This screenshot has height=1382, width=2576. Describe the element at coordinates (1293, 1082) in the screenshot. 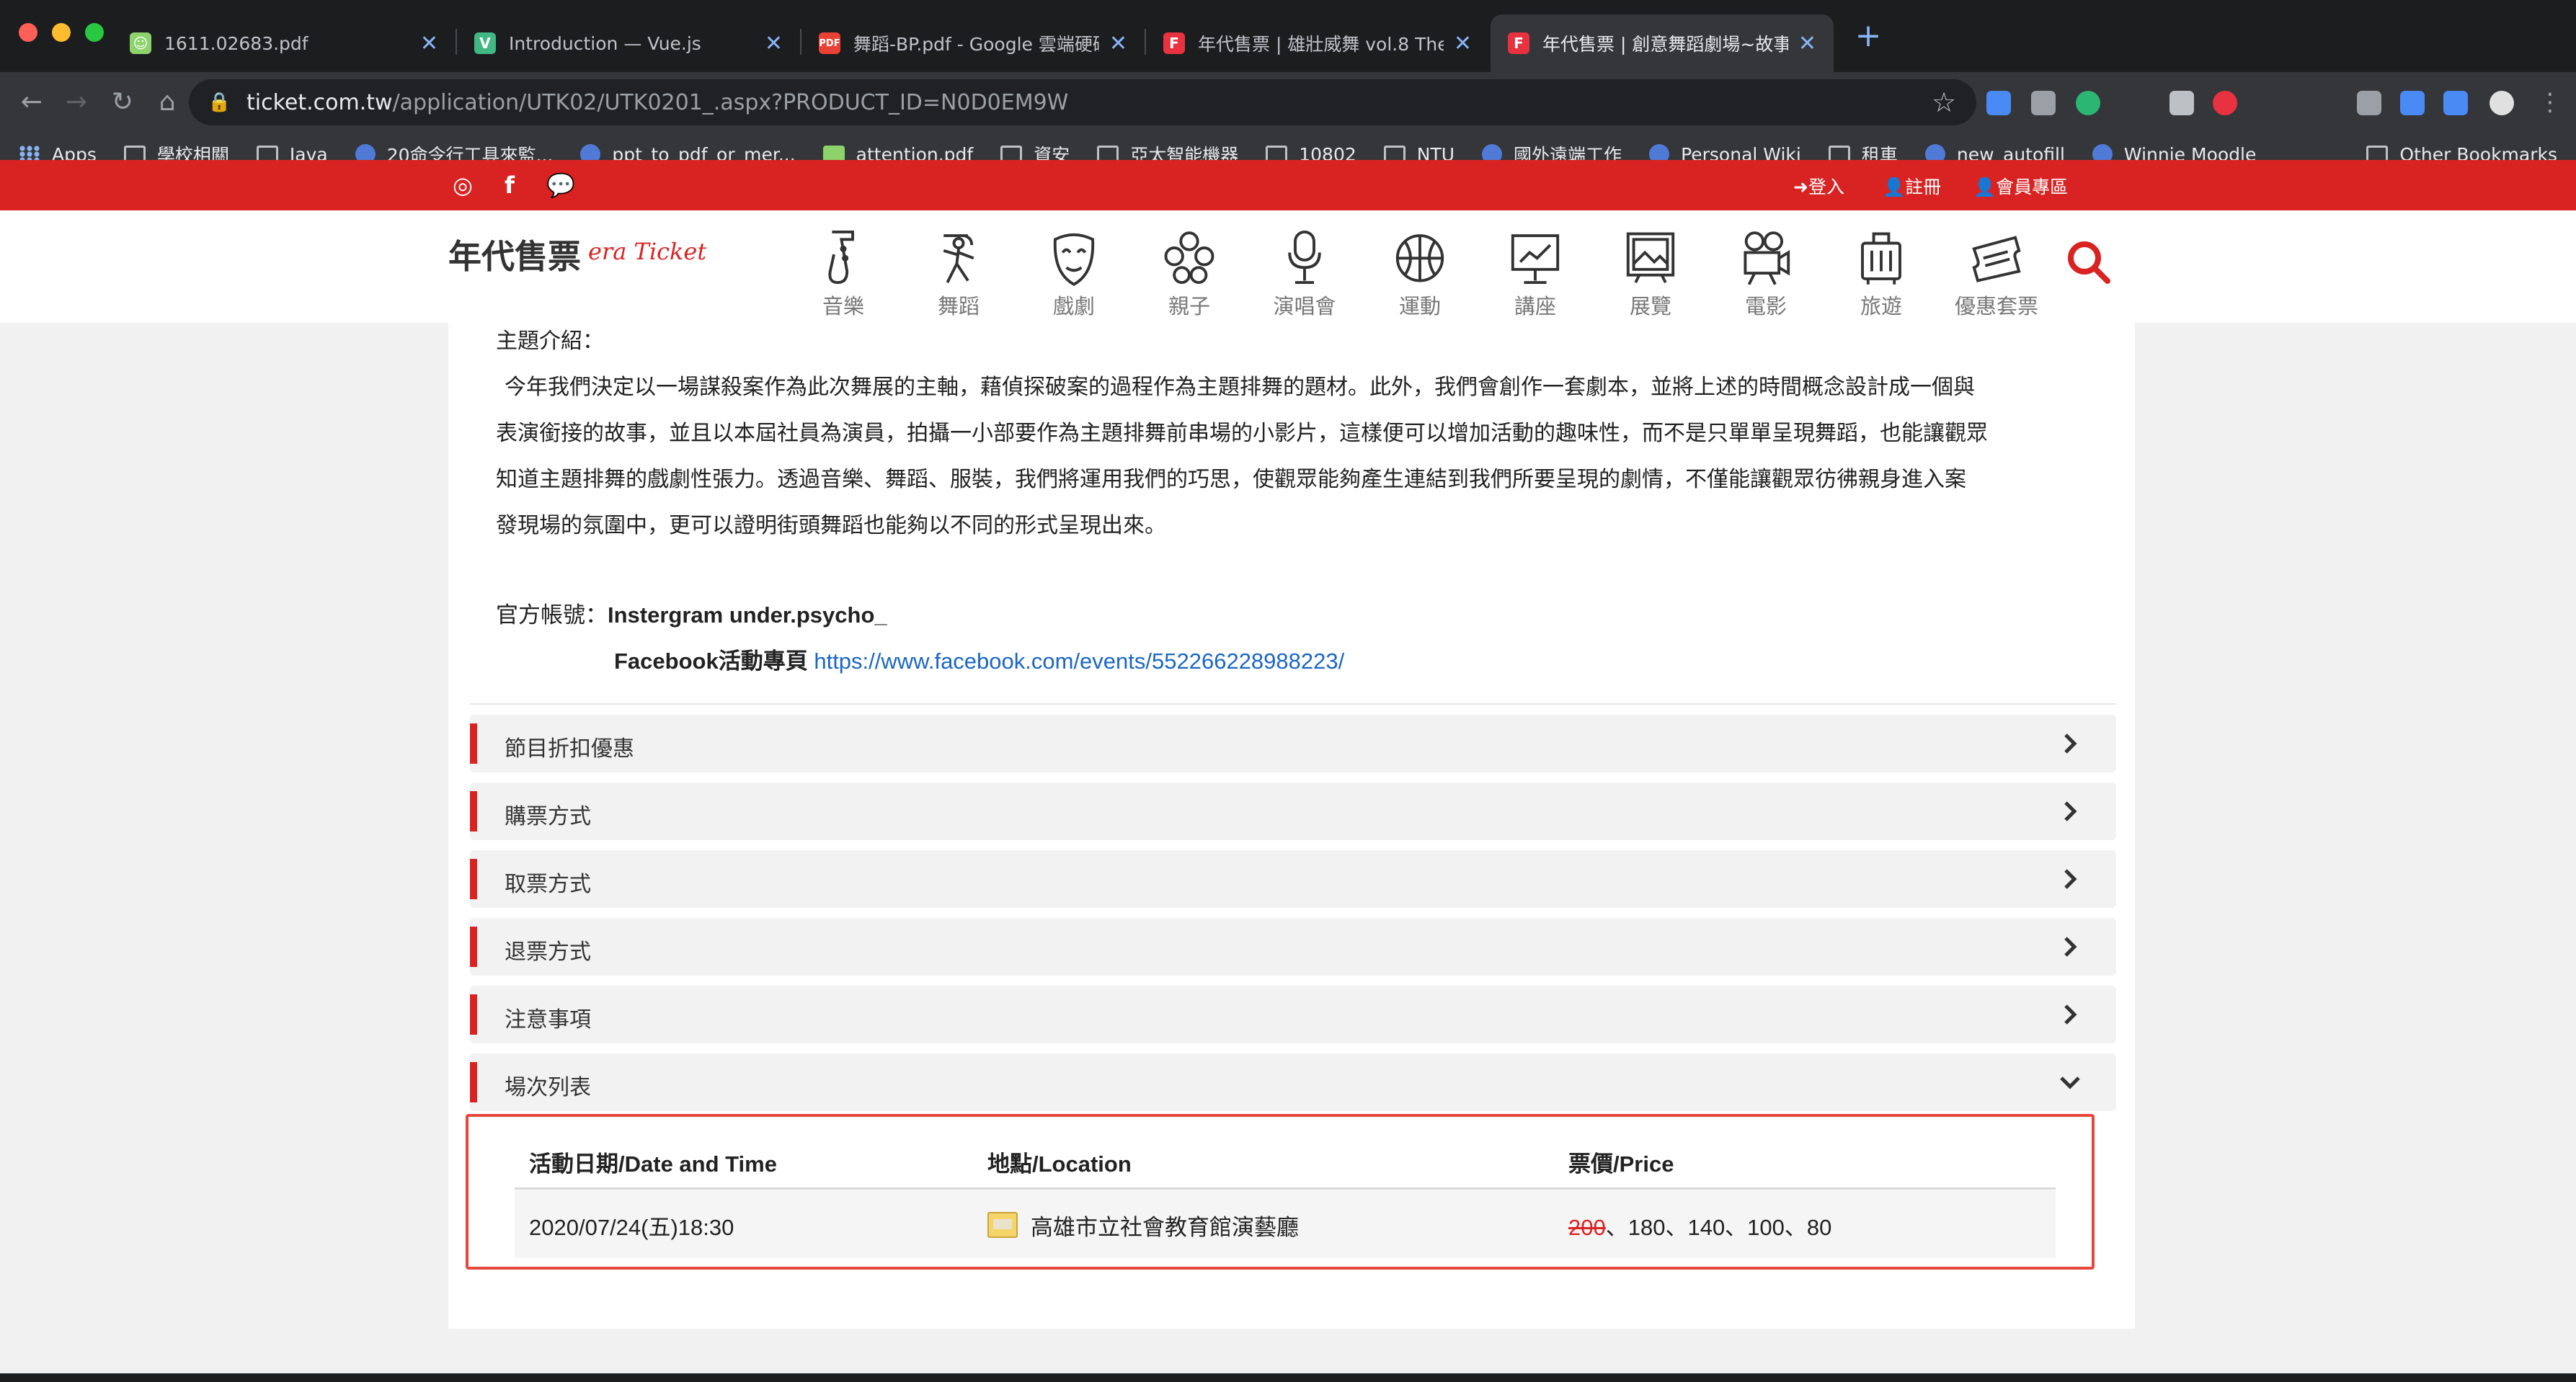

I see `accordion-sessions: 場次列表` at that location.